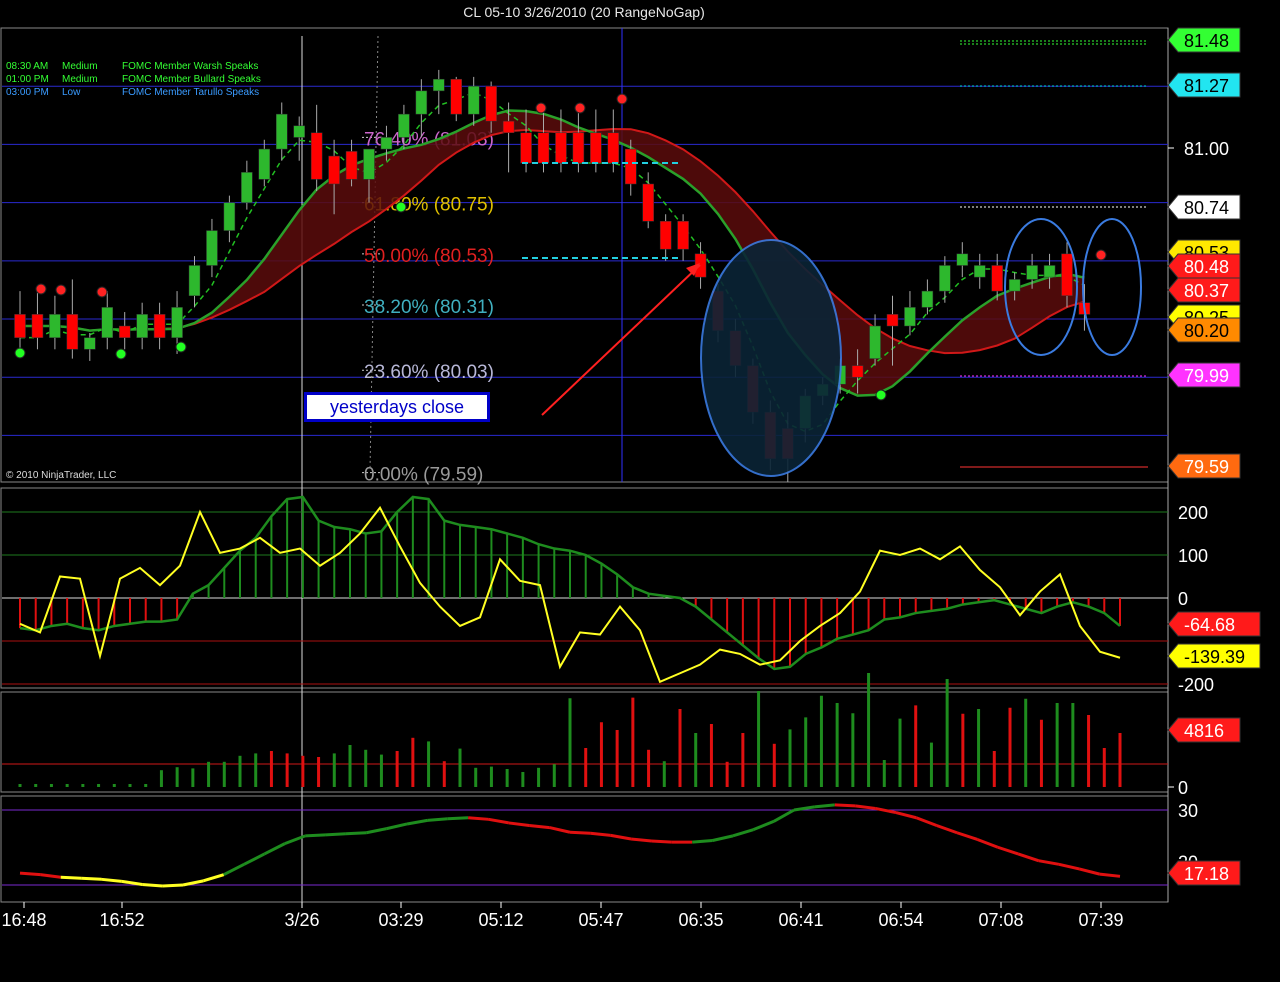 This screenshot has width=1280, height=982. Describe the element at coordinates (400, 920) in the screenshot. I see `x-tick-label: 03:29` at that location.